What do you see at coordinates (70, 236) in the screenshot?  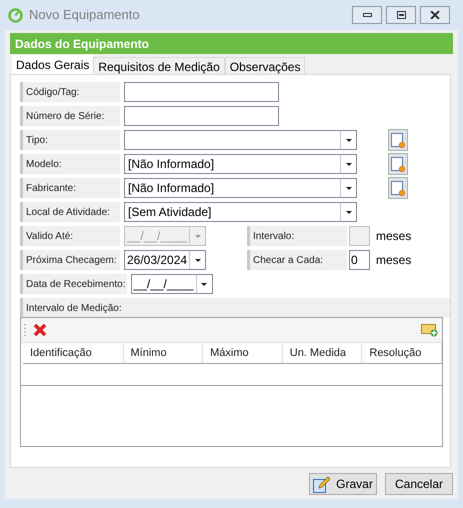 I see `field-label: Valido Até:` at bounding box center [70, 236].